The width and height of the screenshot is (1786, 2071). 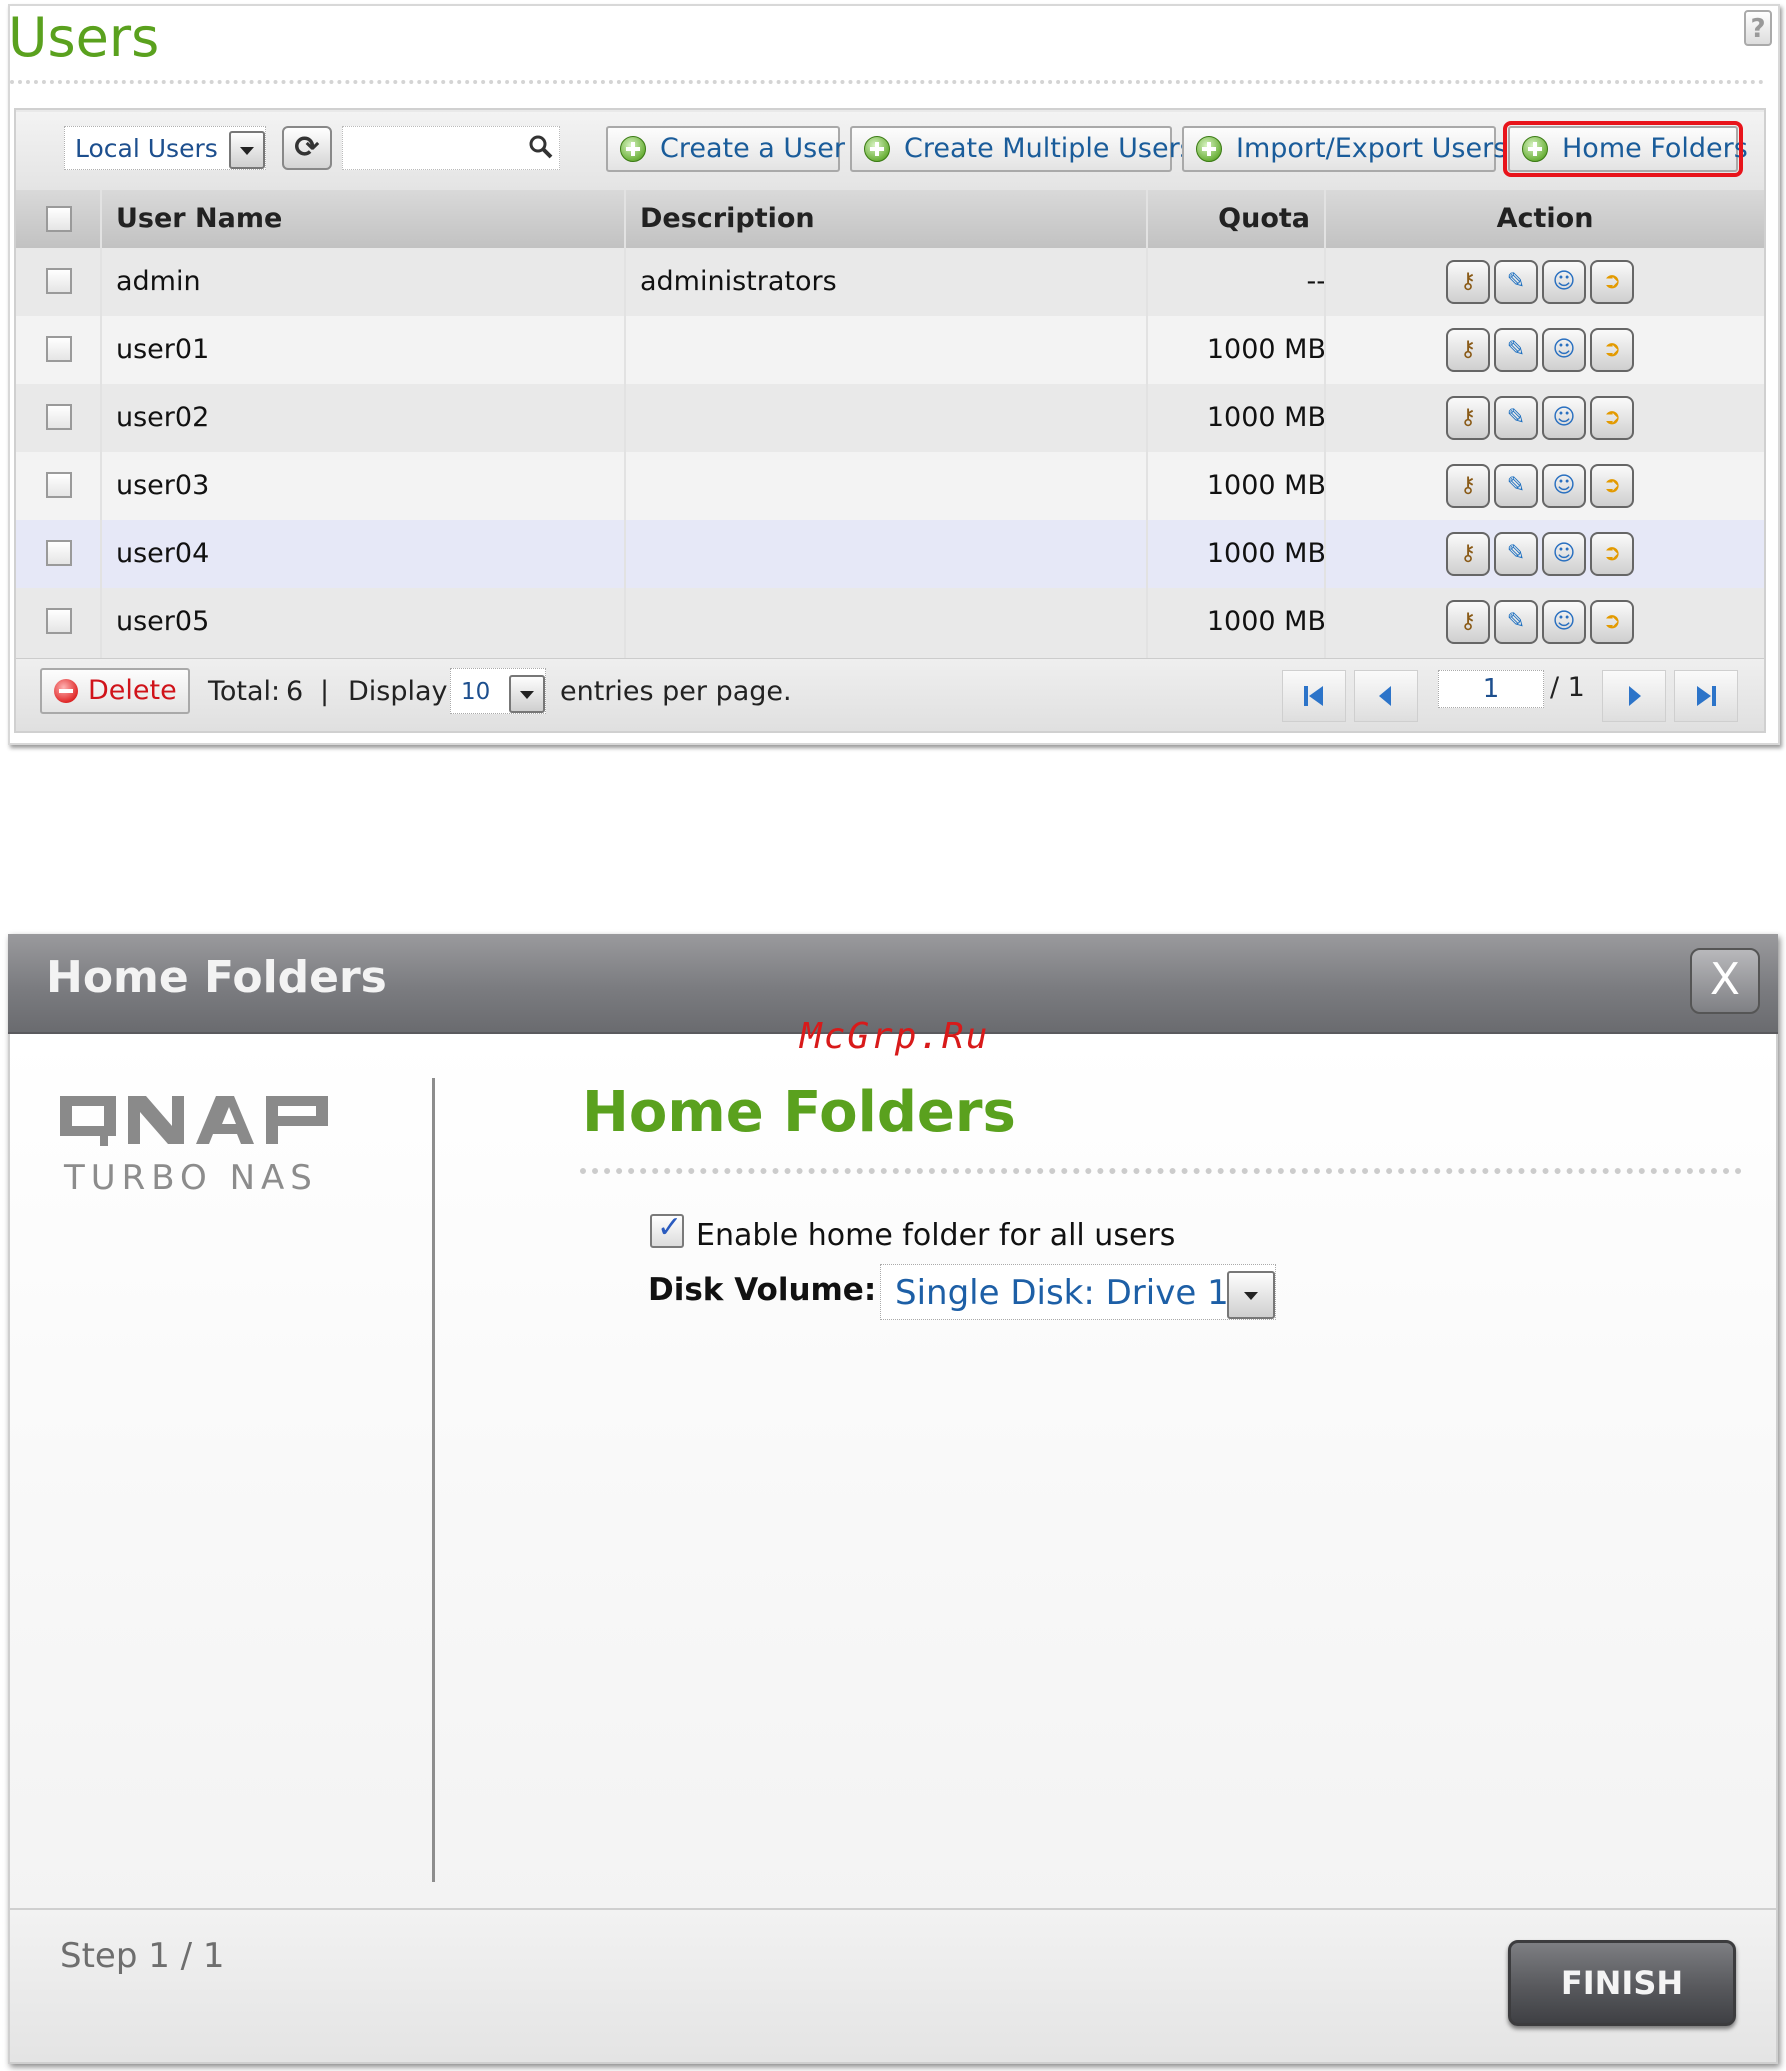 I want to click on create-user-label: Create a User, so click(x=752, y=148).